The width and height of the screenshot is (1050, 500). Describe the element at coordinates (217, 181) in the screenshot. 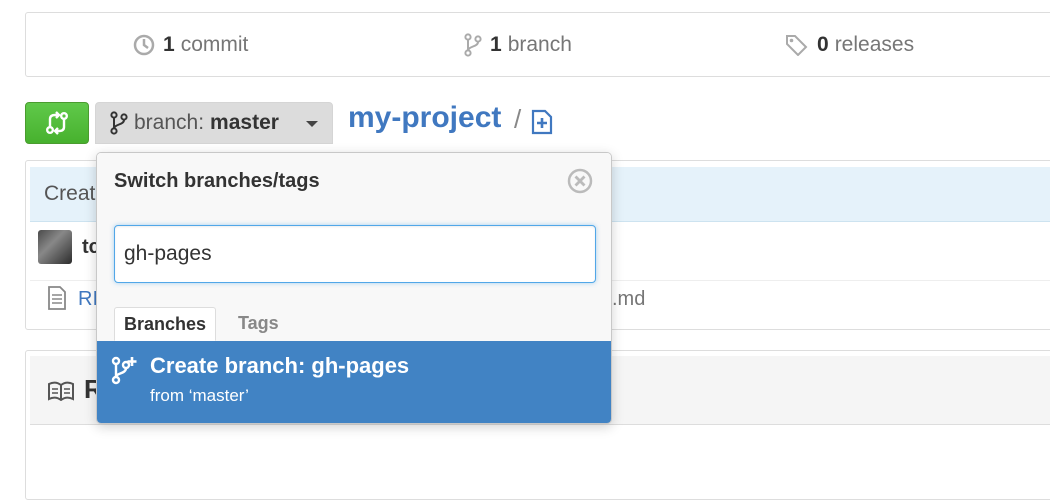

I see `dropdown-title: Switch branches/tags` at that location.